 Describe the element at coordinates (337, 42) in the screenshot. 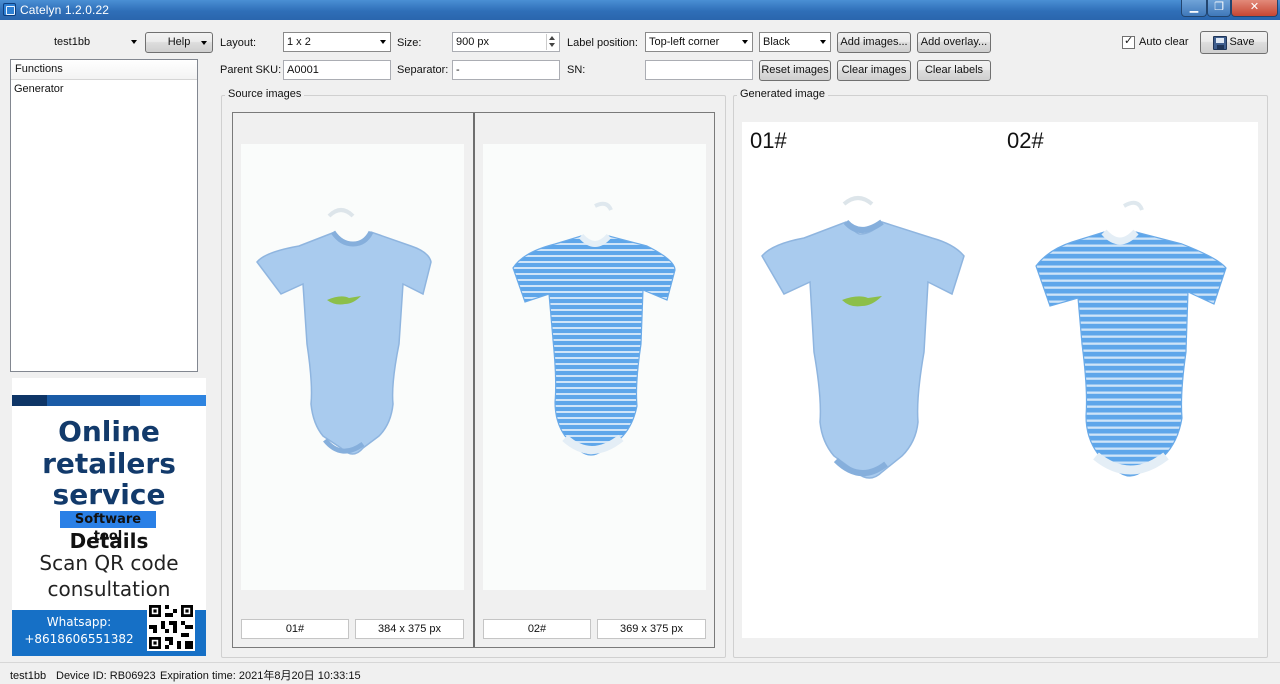

I see `layout-select: 1 x 2` at that location.